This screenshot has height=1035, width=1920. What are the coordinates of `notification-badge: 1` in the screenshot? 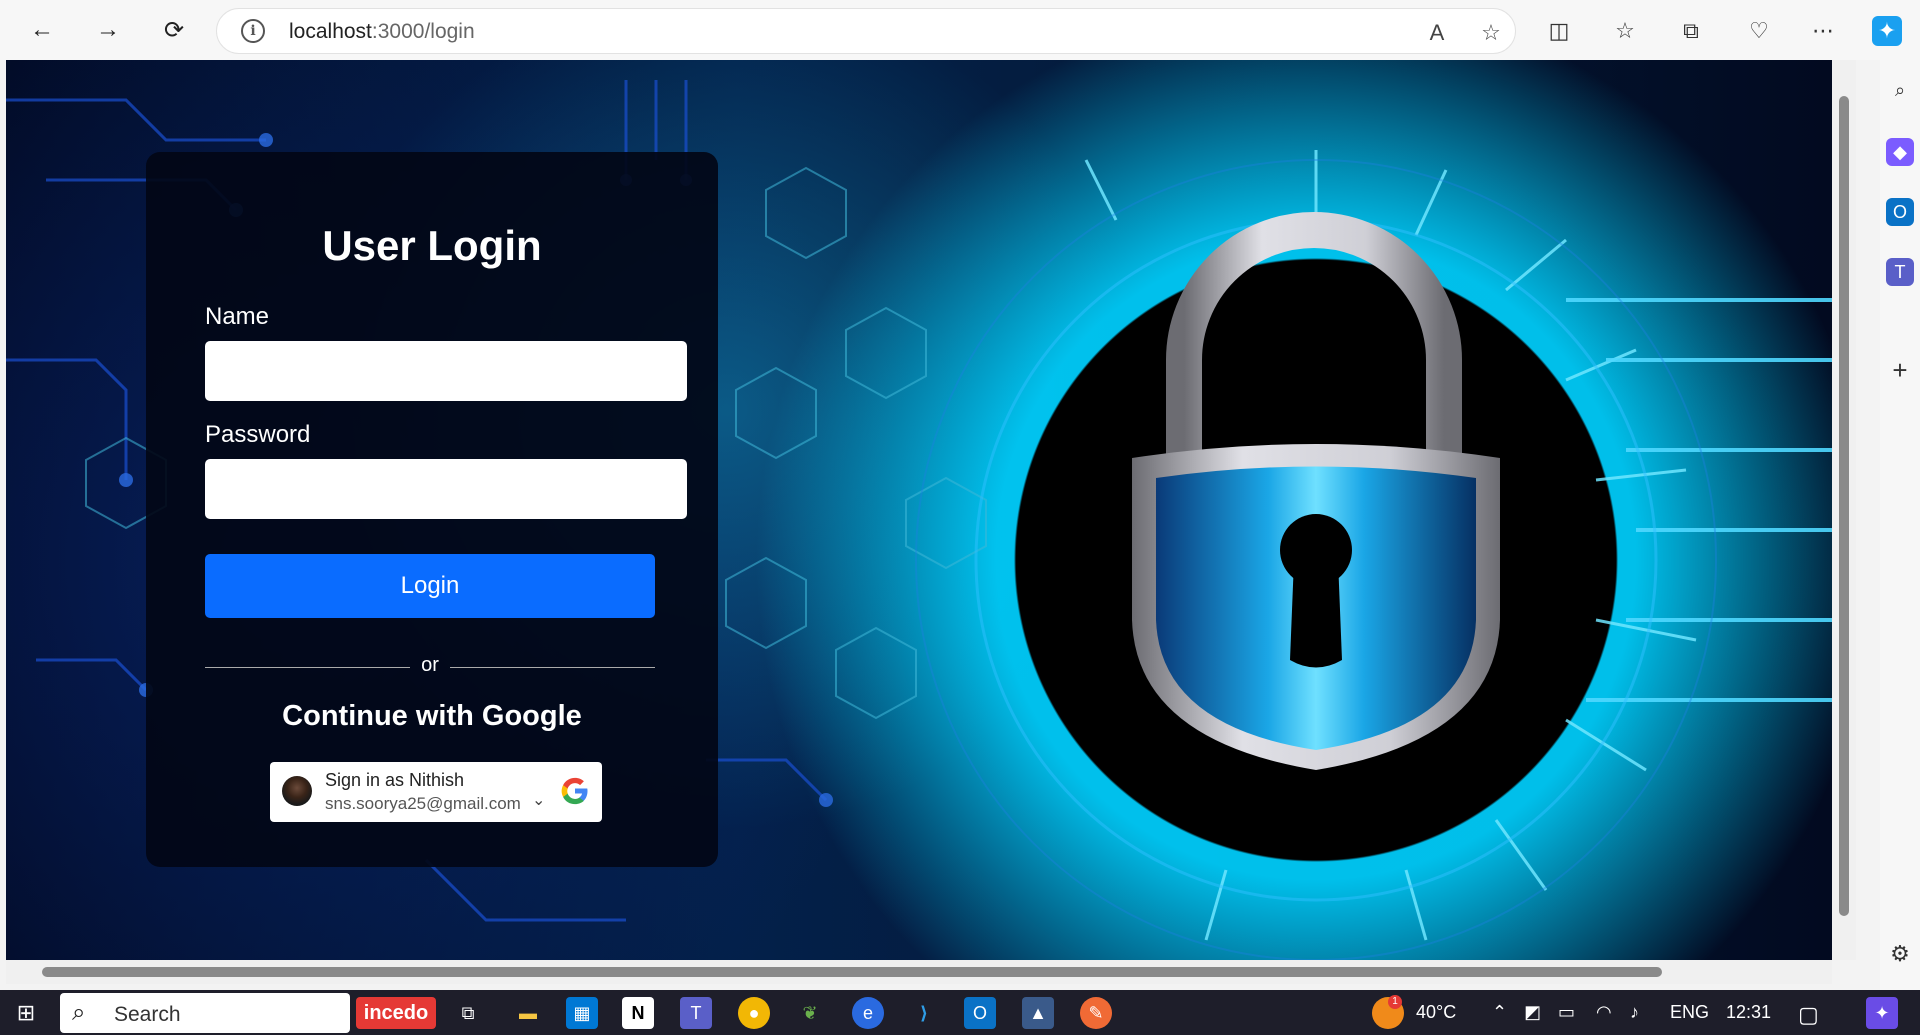 It's located at (1395, 1002).